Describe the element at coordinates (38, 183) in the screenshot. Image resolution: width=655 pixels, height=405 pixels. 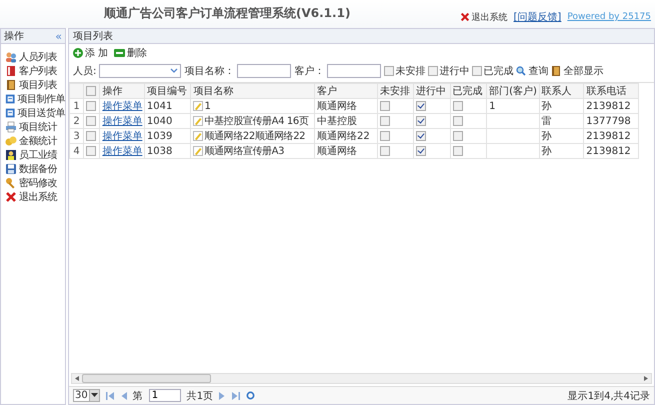
I see `sidebar-item: 密码修改` at that location.